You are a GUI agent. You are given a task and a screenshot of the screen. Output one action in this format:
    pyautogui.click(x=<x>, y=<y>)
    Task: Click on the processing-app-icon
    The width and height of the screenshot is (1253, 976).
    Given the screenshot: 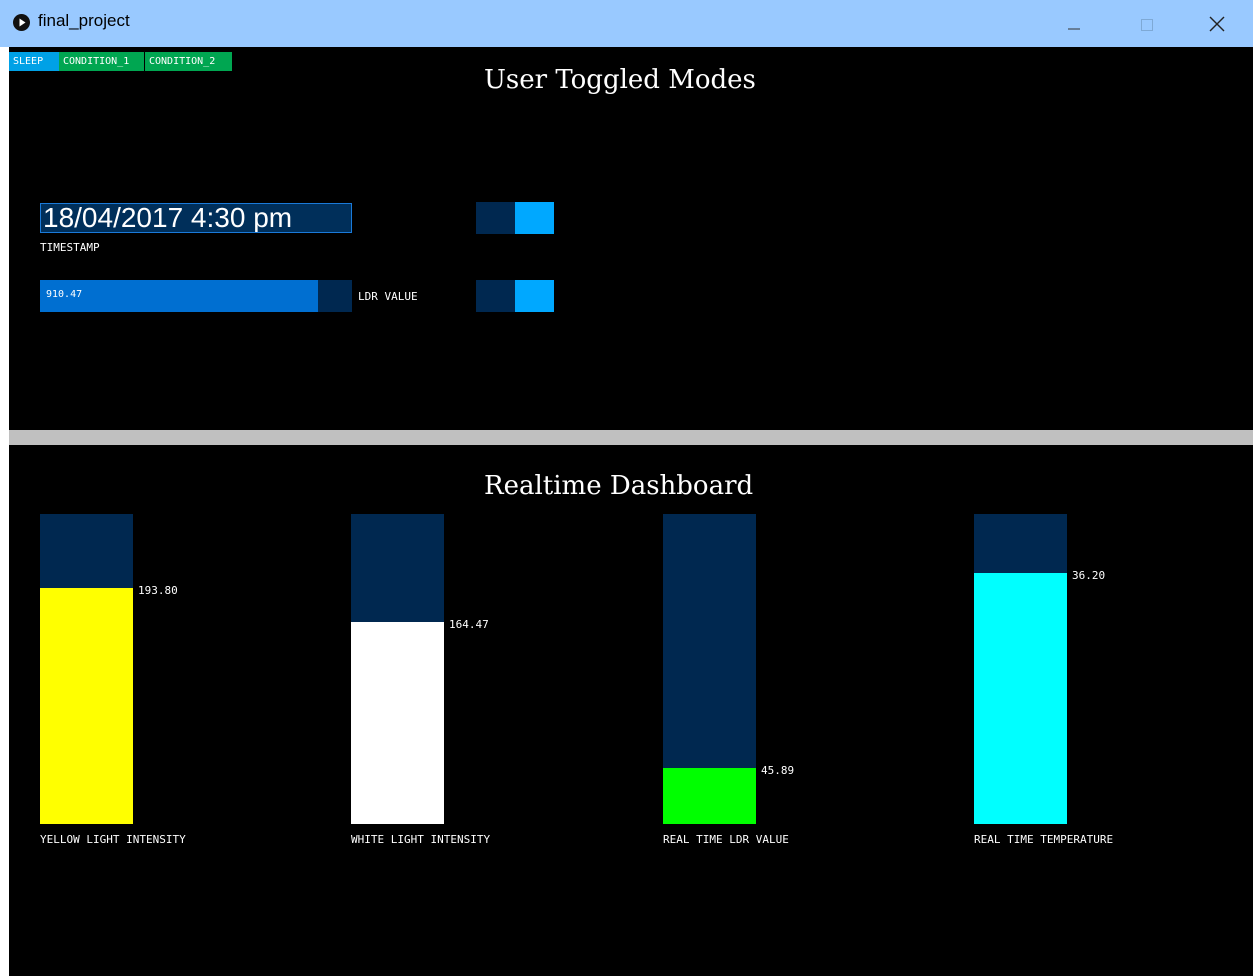 What is the action you would take?
    pyautogui.click(x=21, y=22)
    